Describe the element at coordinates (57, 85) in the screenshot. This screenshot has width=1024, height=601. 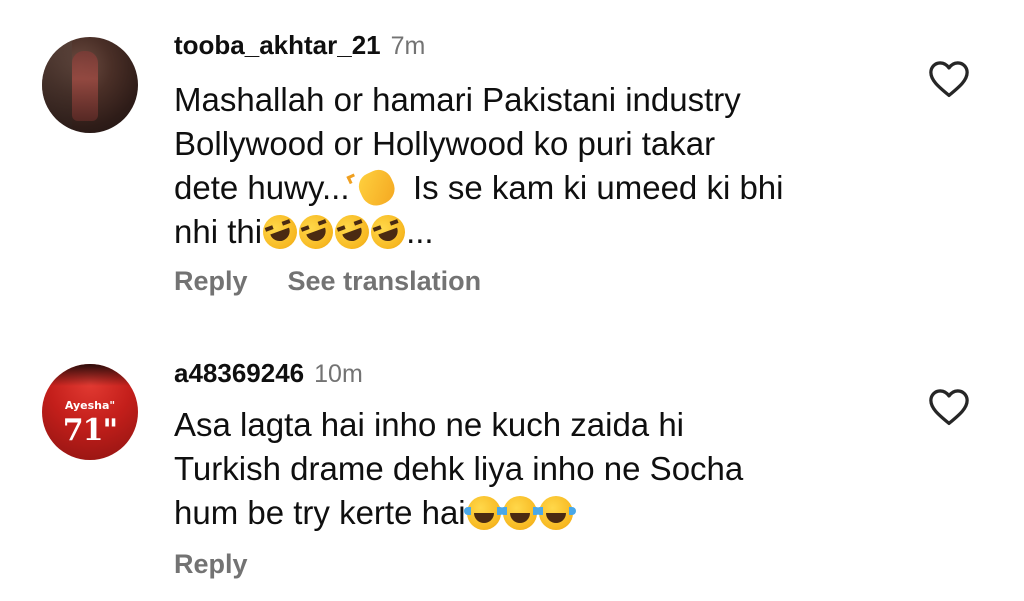
I see `avatar-background` at that location.